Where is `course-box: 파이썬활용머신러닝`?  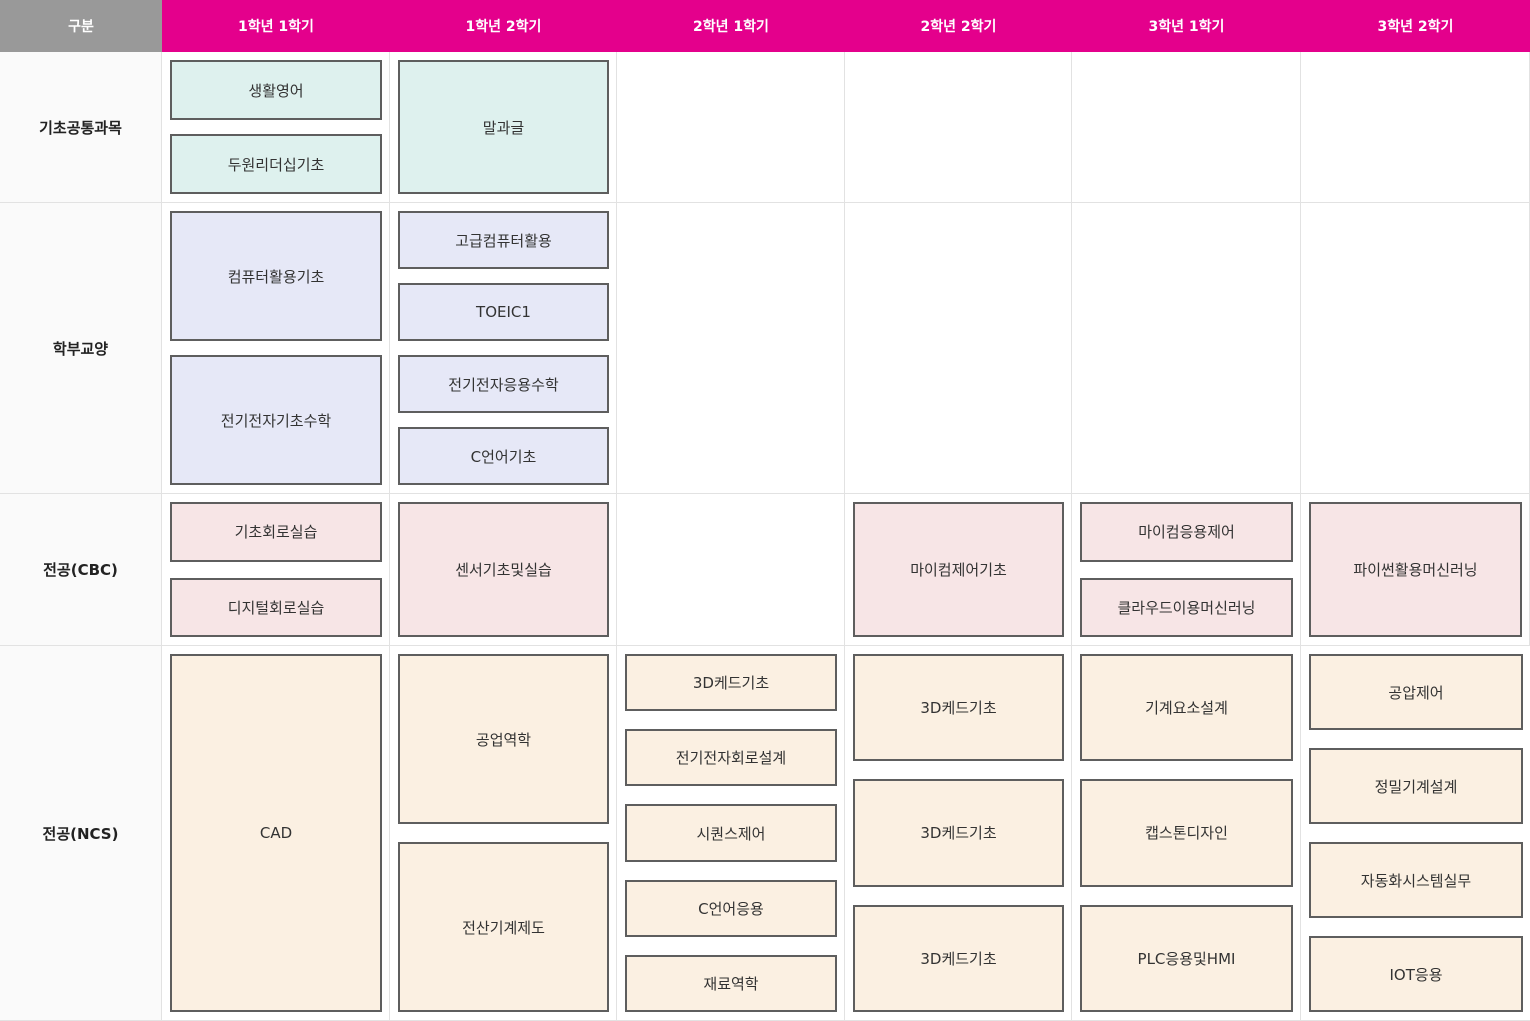
course-box: 파이썬활용머신러닝 is located at coordinates (1415, 569).